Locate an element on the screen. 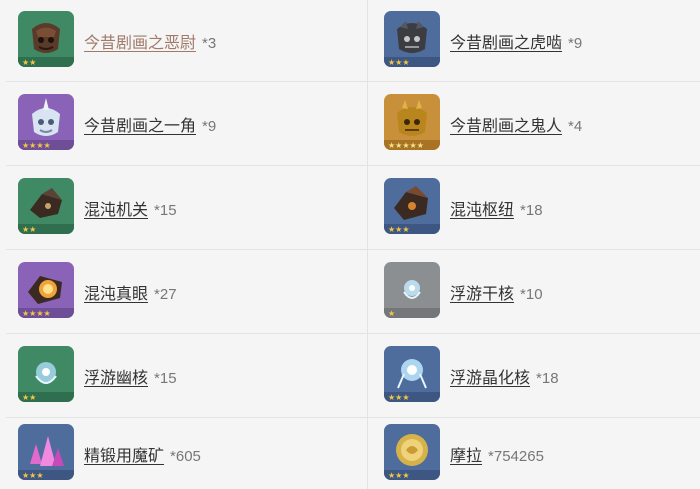 The width and height of the screenshot is (700, 489). material-name-link: 摩拉 is located at coordinates (466, 456).